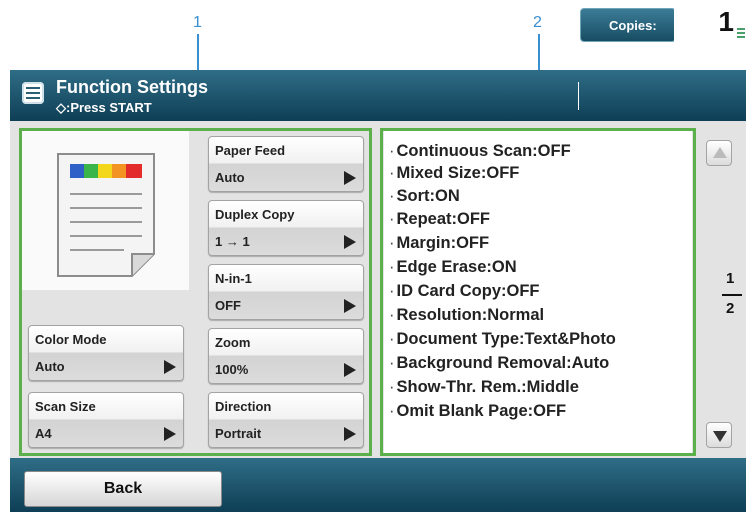 This screenshot has height=512, width=746. What do you see at coordinates (723, 292) in the screenshot?
I see `scroll-column` at bounding box center [723, 292].